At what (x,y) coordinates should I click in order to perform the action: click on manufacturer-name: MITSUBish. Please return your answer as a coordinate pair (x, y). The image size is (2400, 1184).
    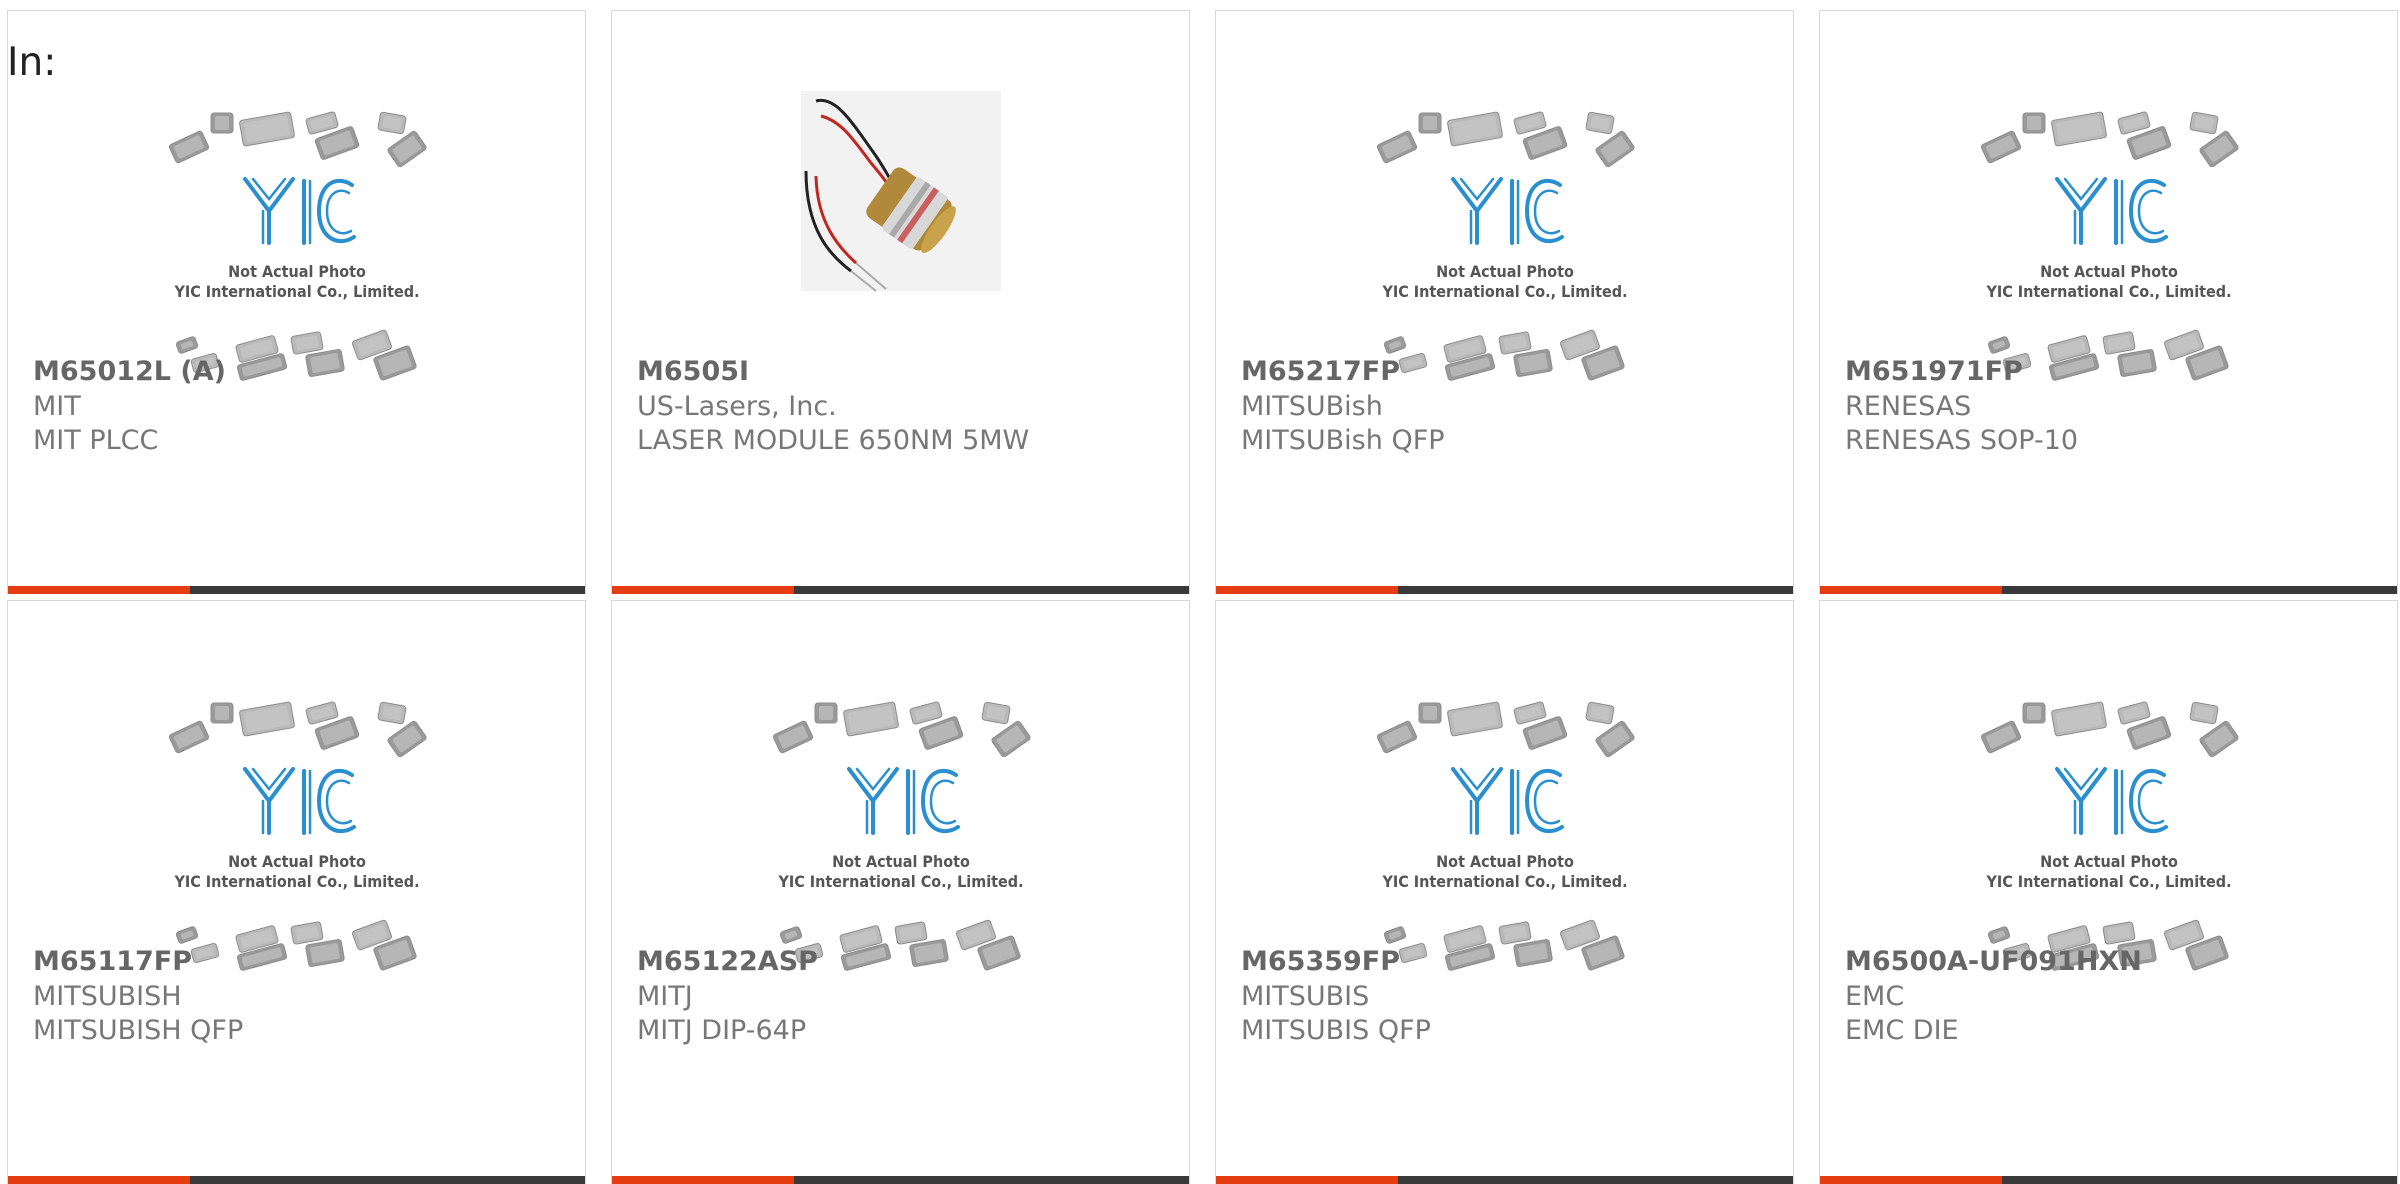
    Looking at the image, I should click on (1312, 406).